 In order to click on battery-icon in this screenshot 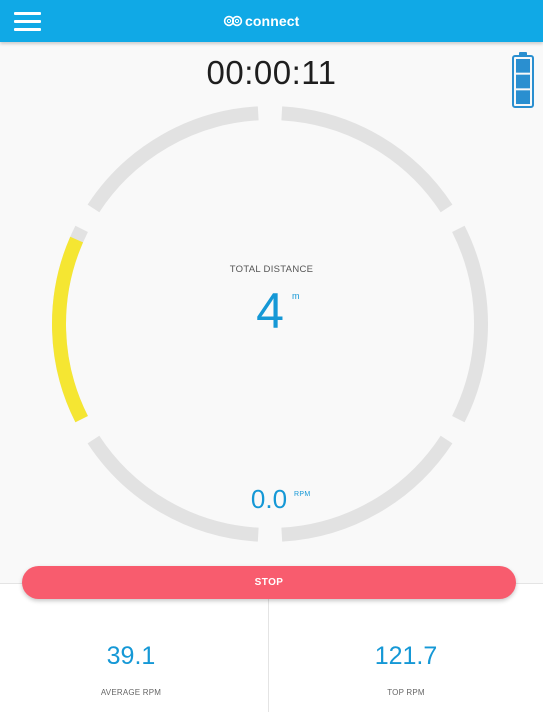, I will do `click(523, 80)`.